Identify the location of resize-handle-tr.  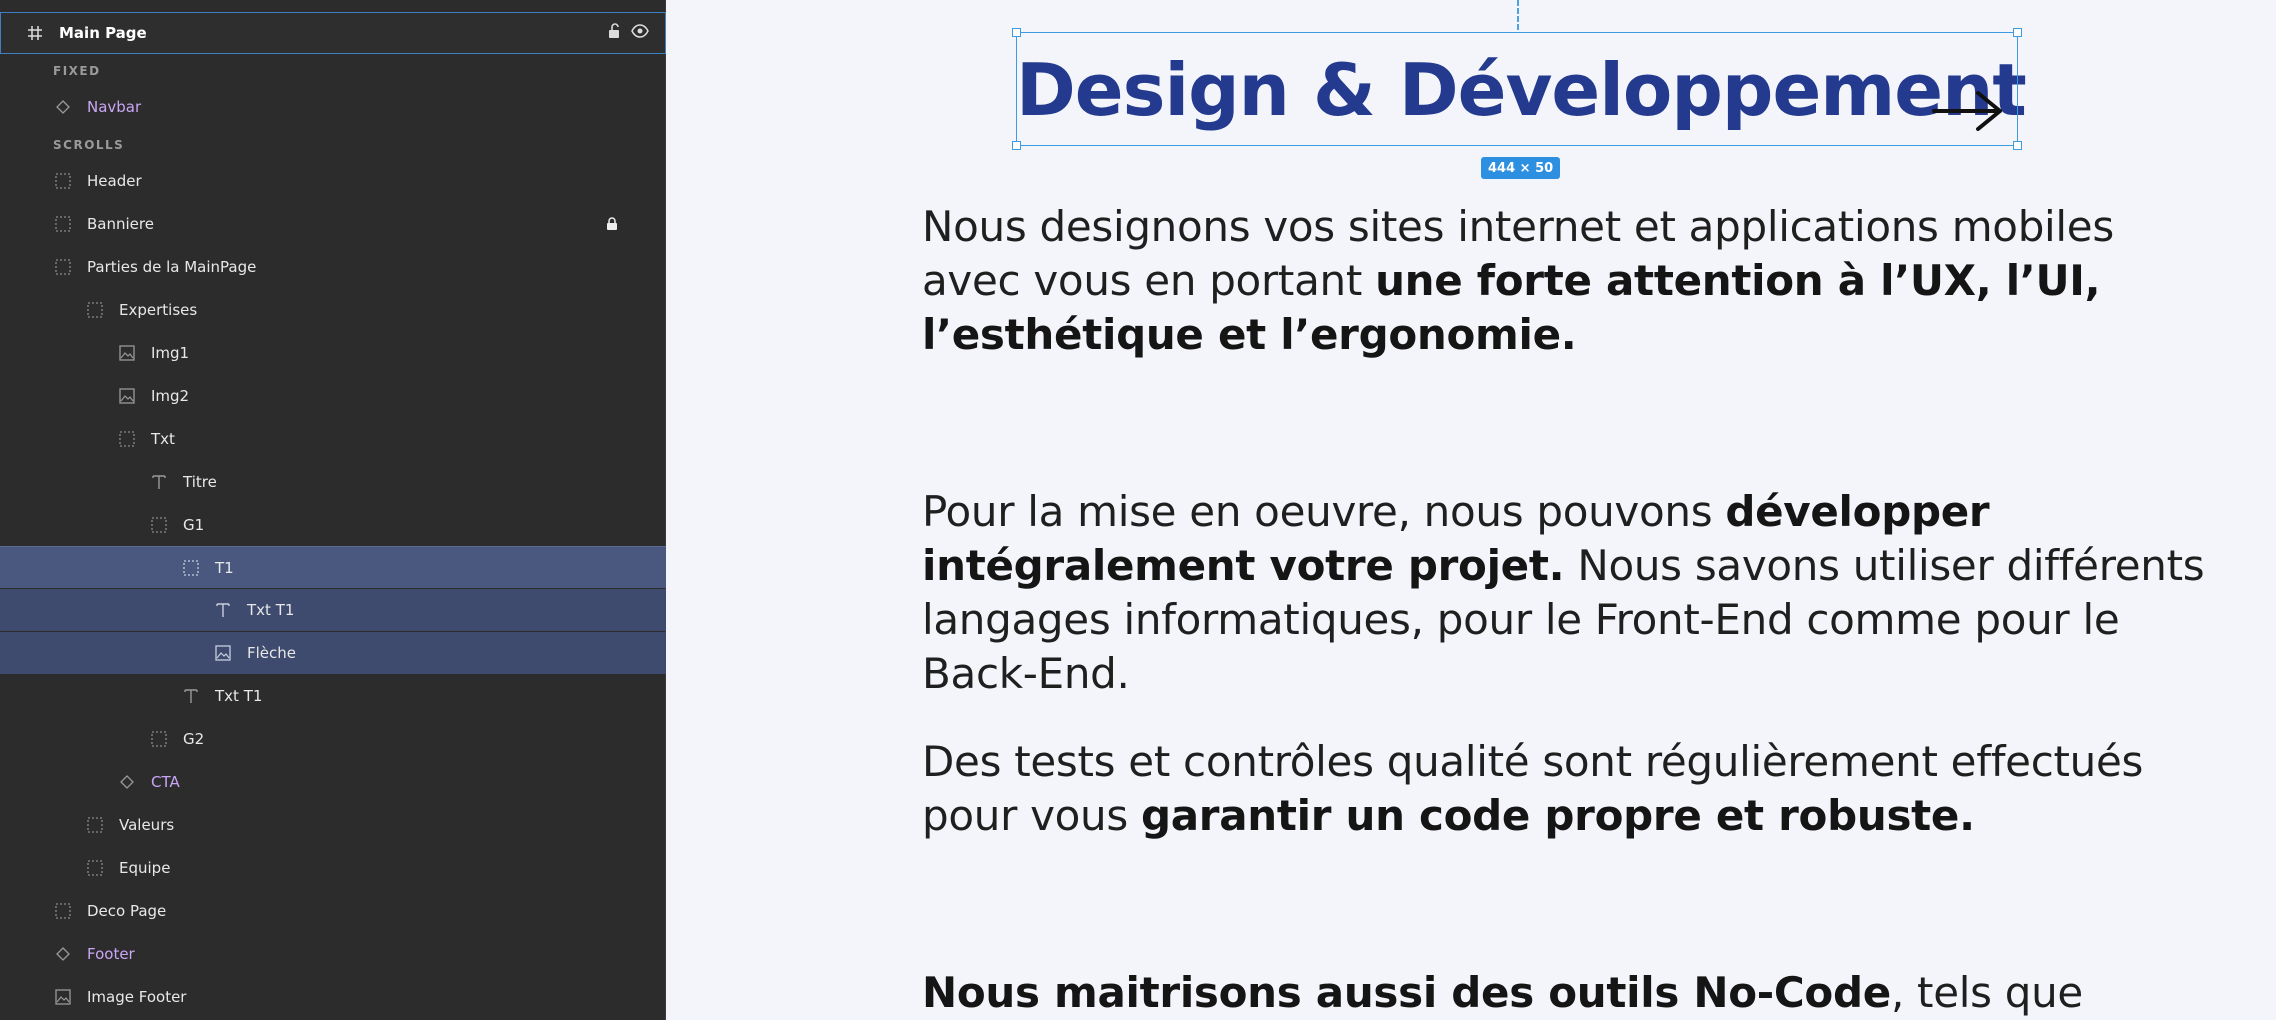
(2017, 32).